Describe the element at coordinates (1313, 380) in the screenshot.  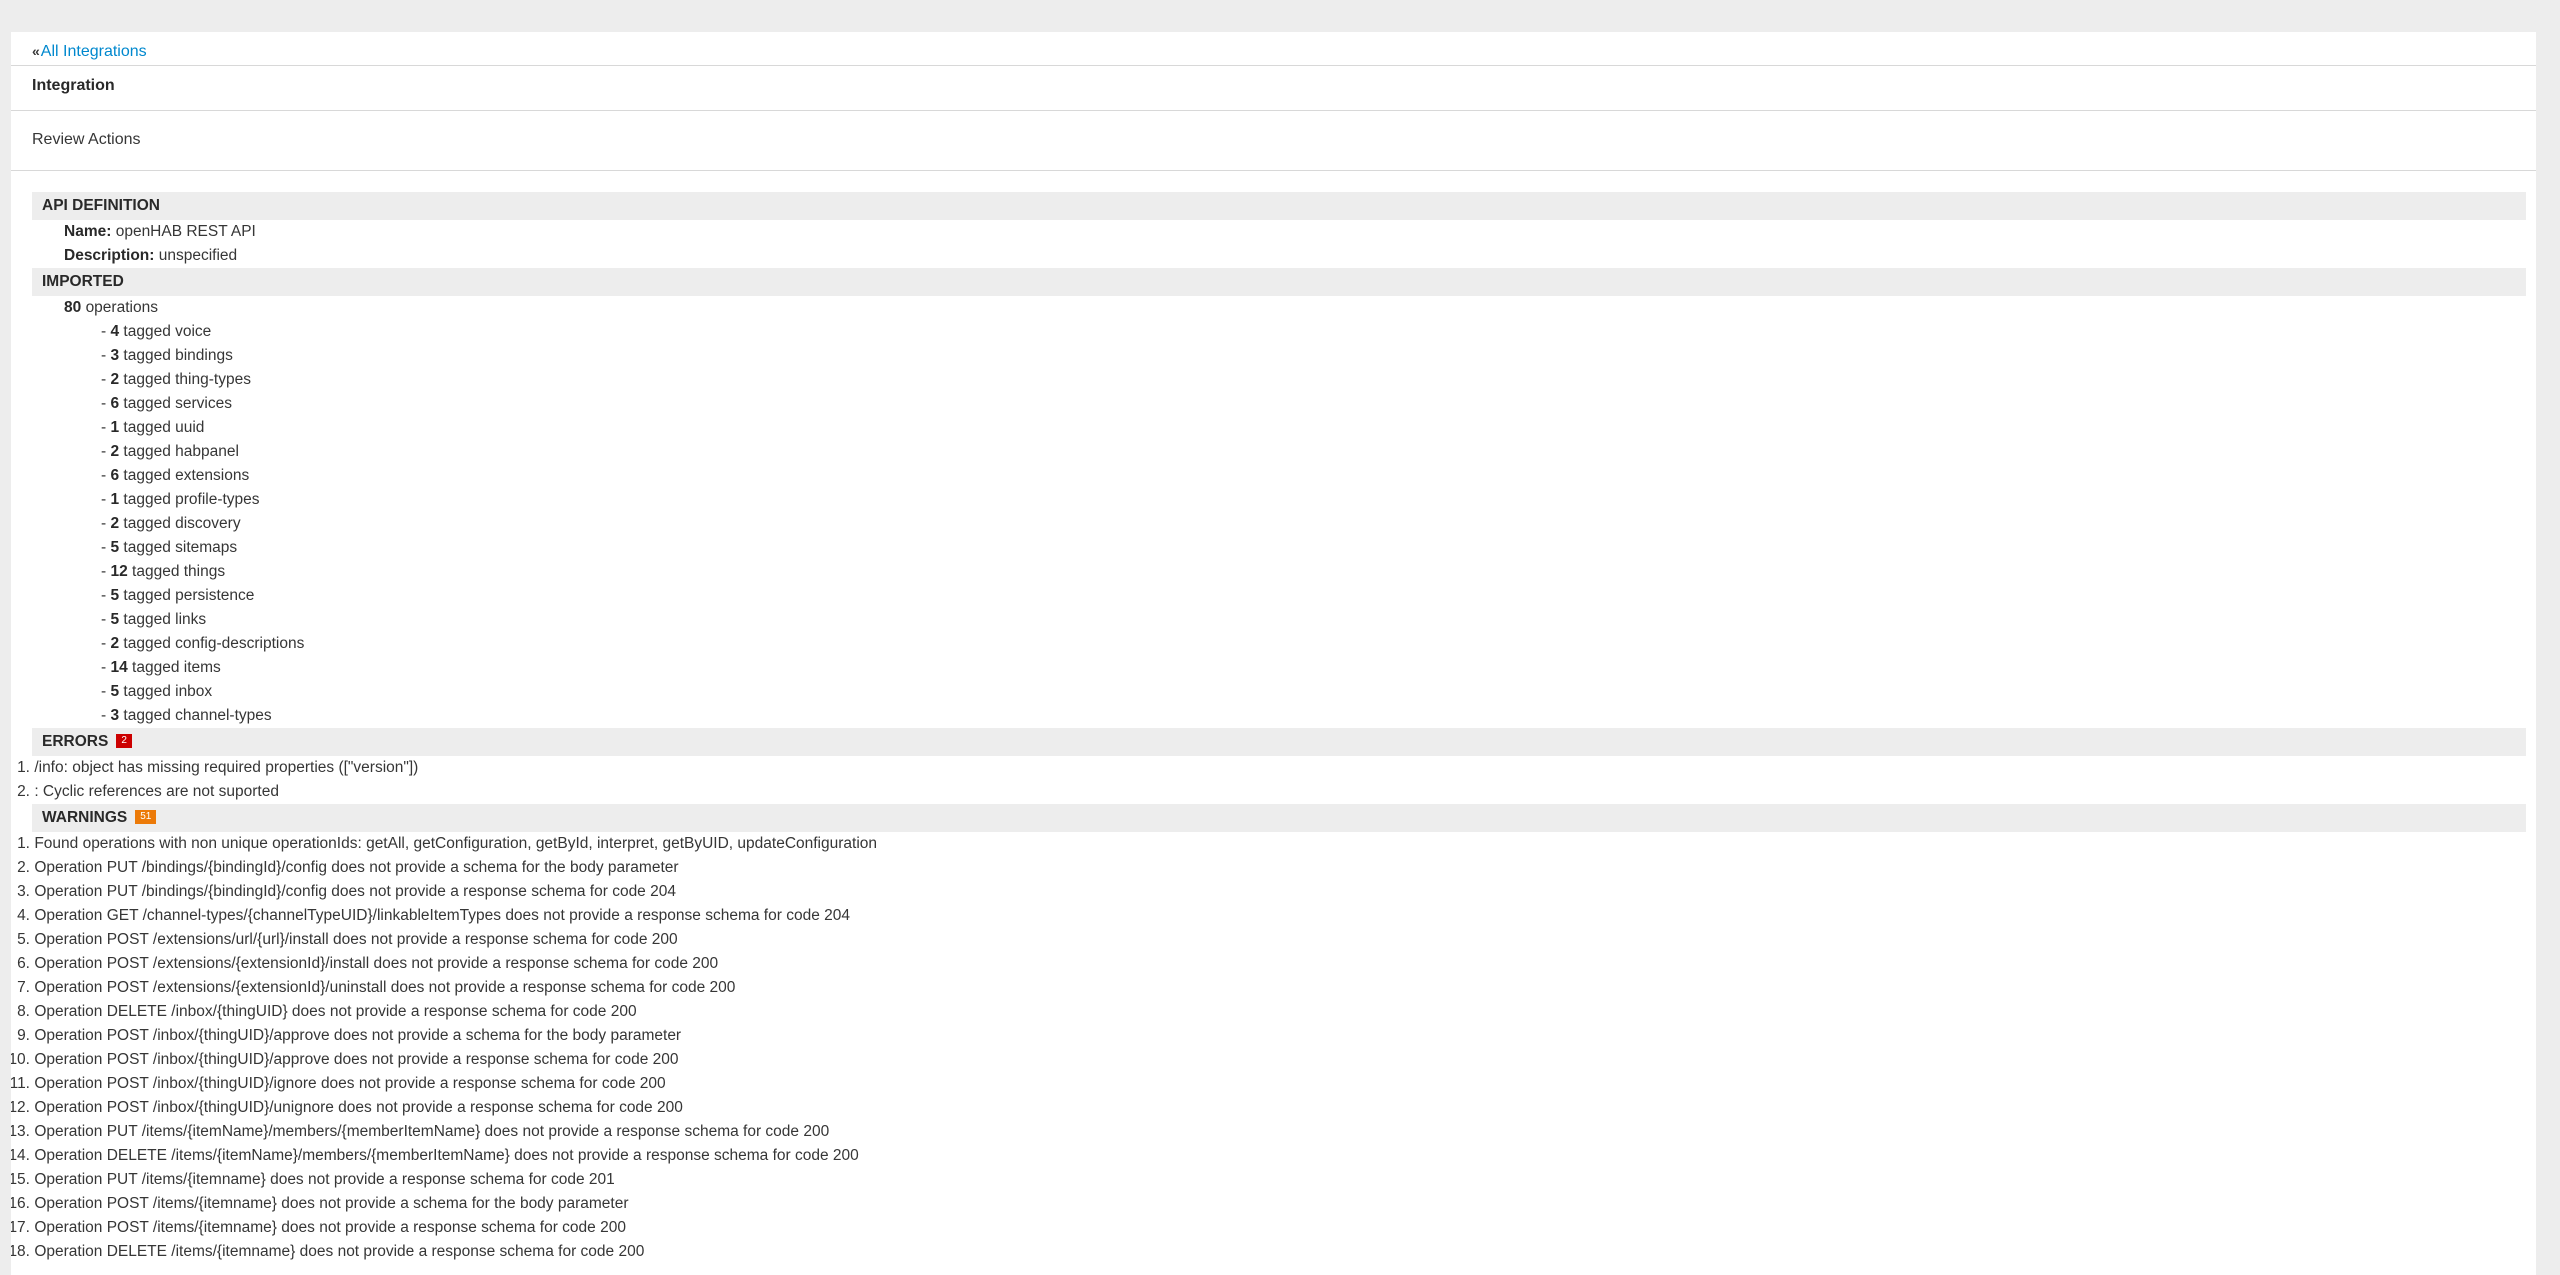
I see `imported-tag-item: - 2 tagged thing-types` at that location.